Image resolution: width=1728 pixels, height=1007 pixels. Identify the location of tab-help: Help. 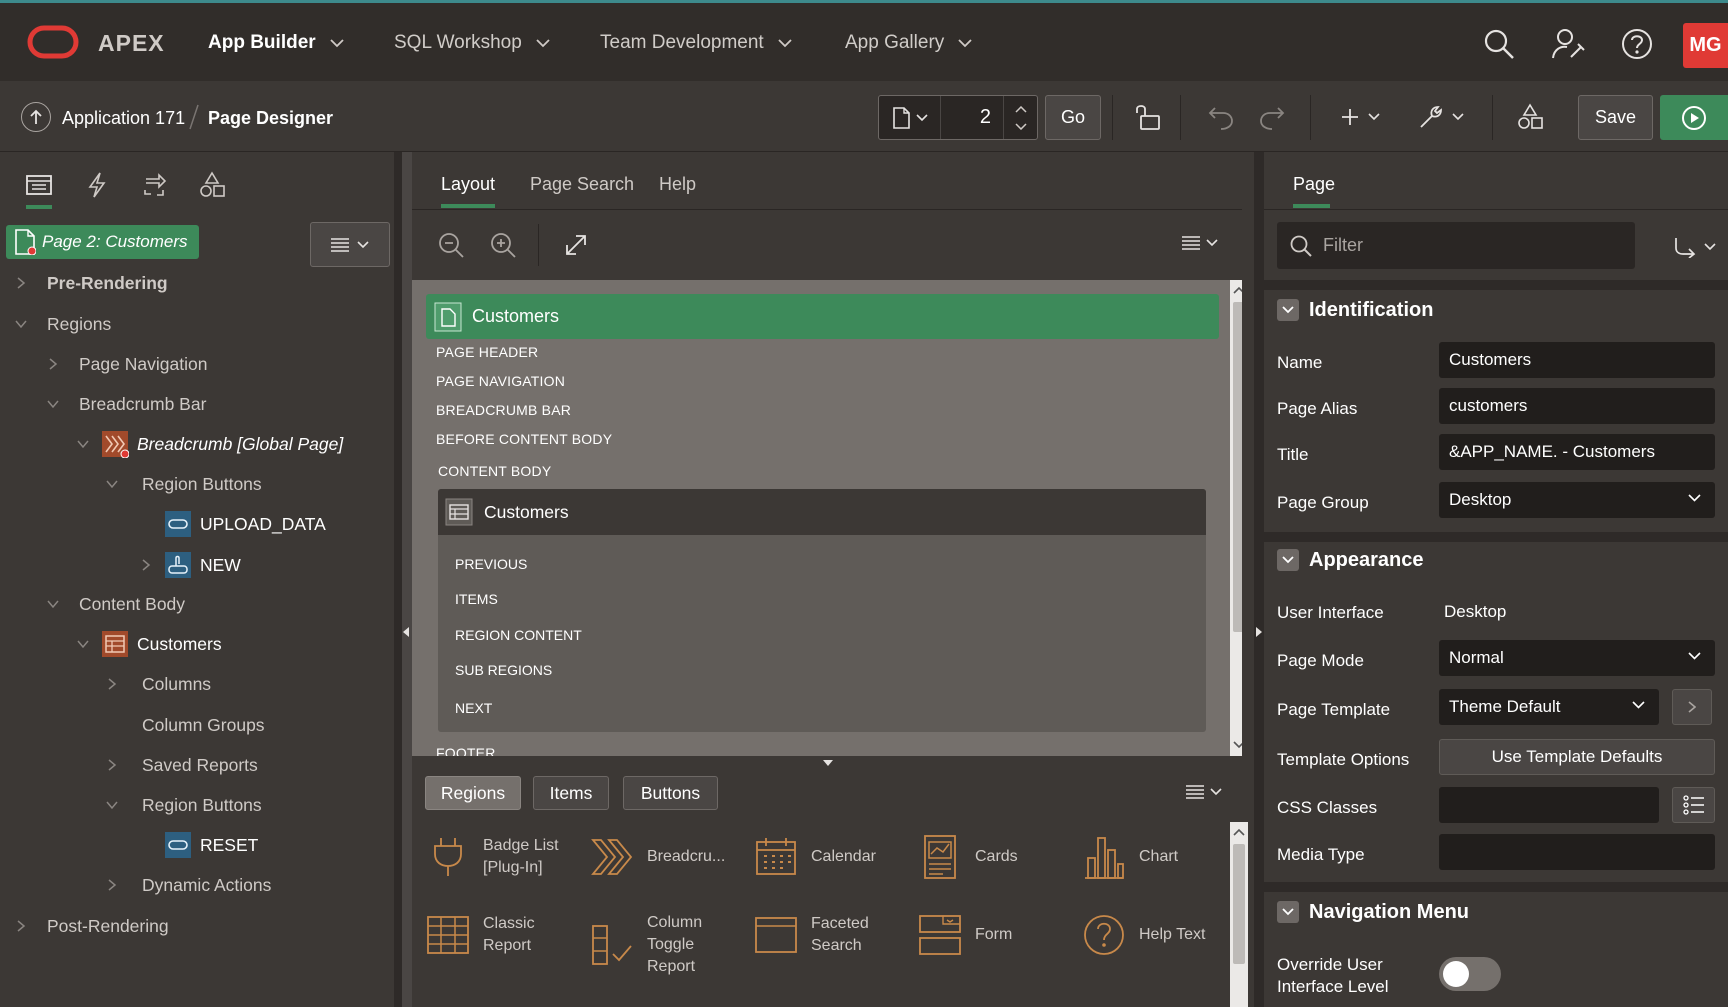
(677, 184).